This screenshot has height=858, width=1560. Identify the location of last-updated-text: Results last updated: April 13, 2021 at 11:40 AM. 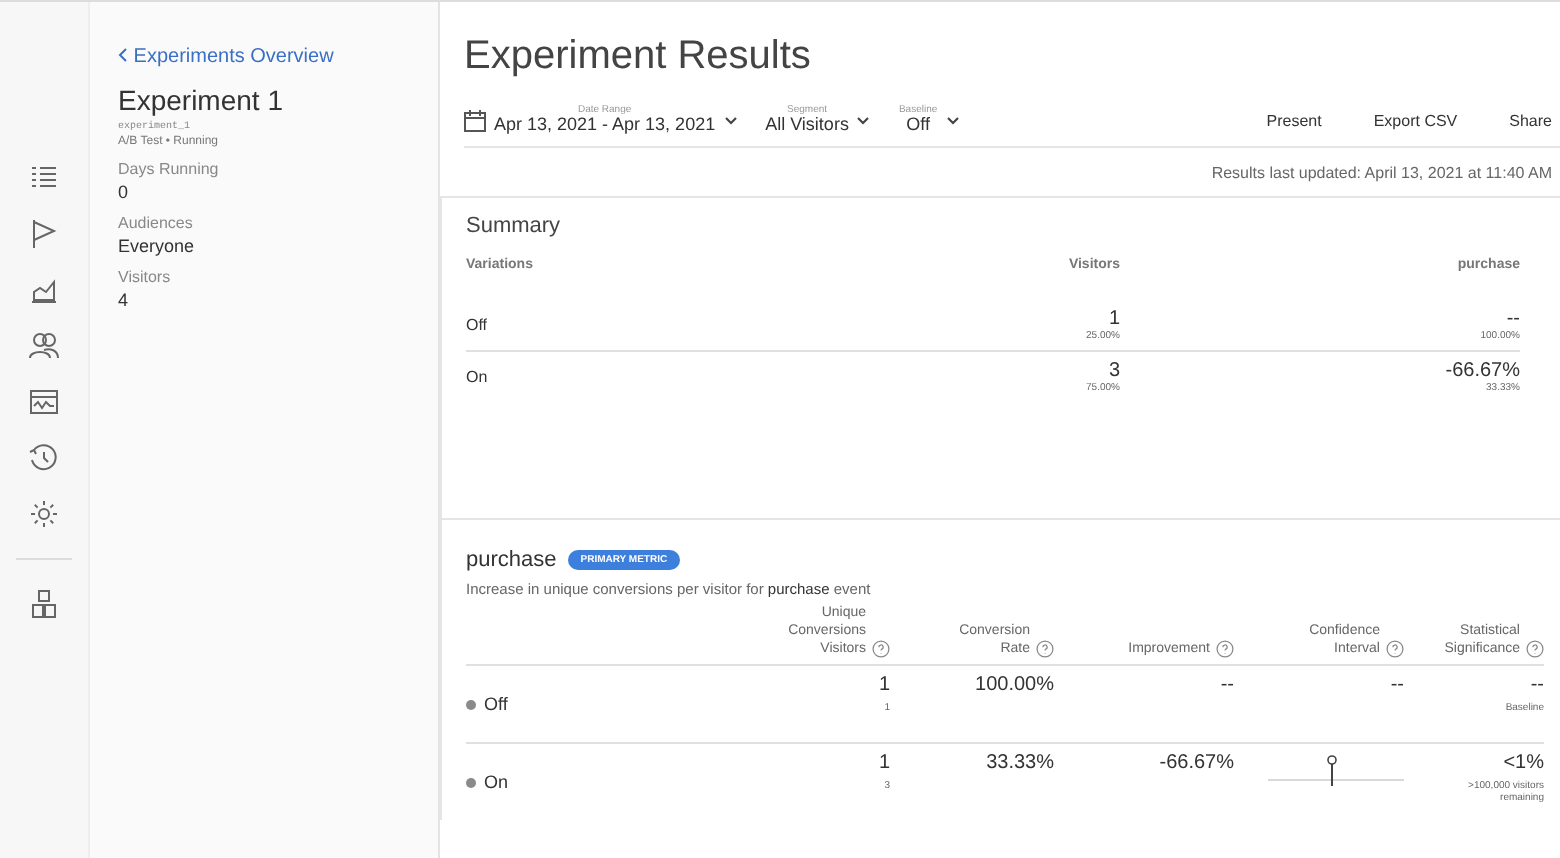
(1382, 174).